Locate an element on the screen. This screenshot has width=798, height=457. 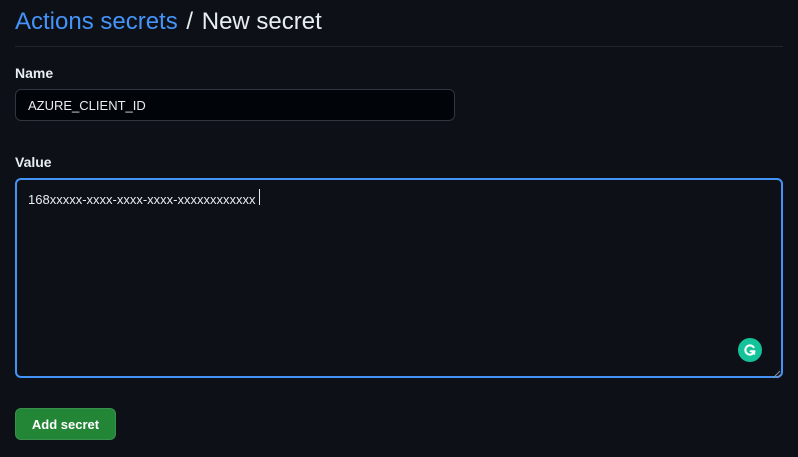
resize-handle-icon is located at coordinates (776, 372).